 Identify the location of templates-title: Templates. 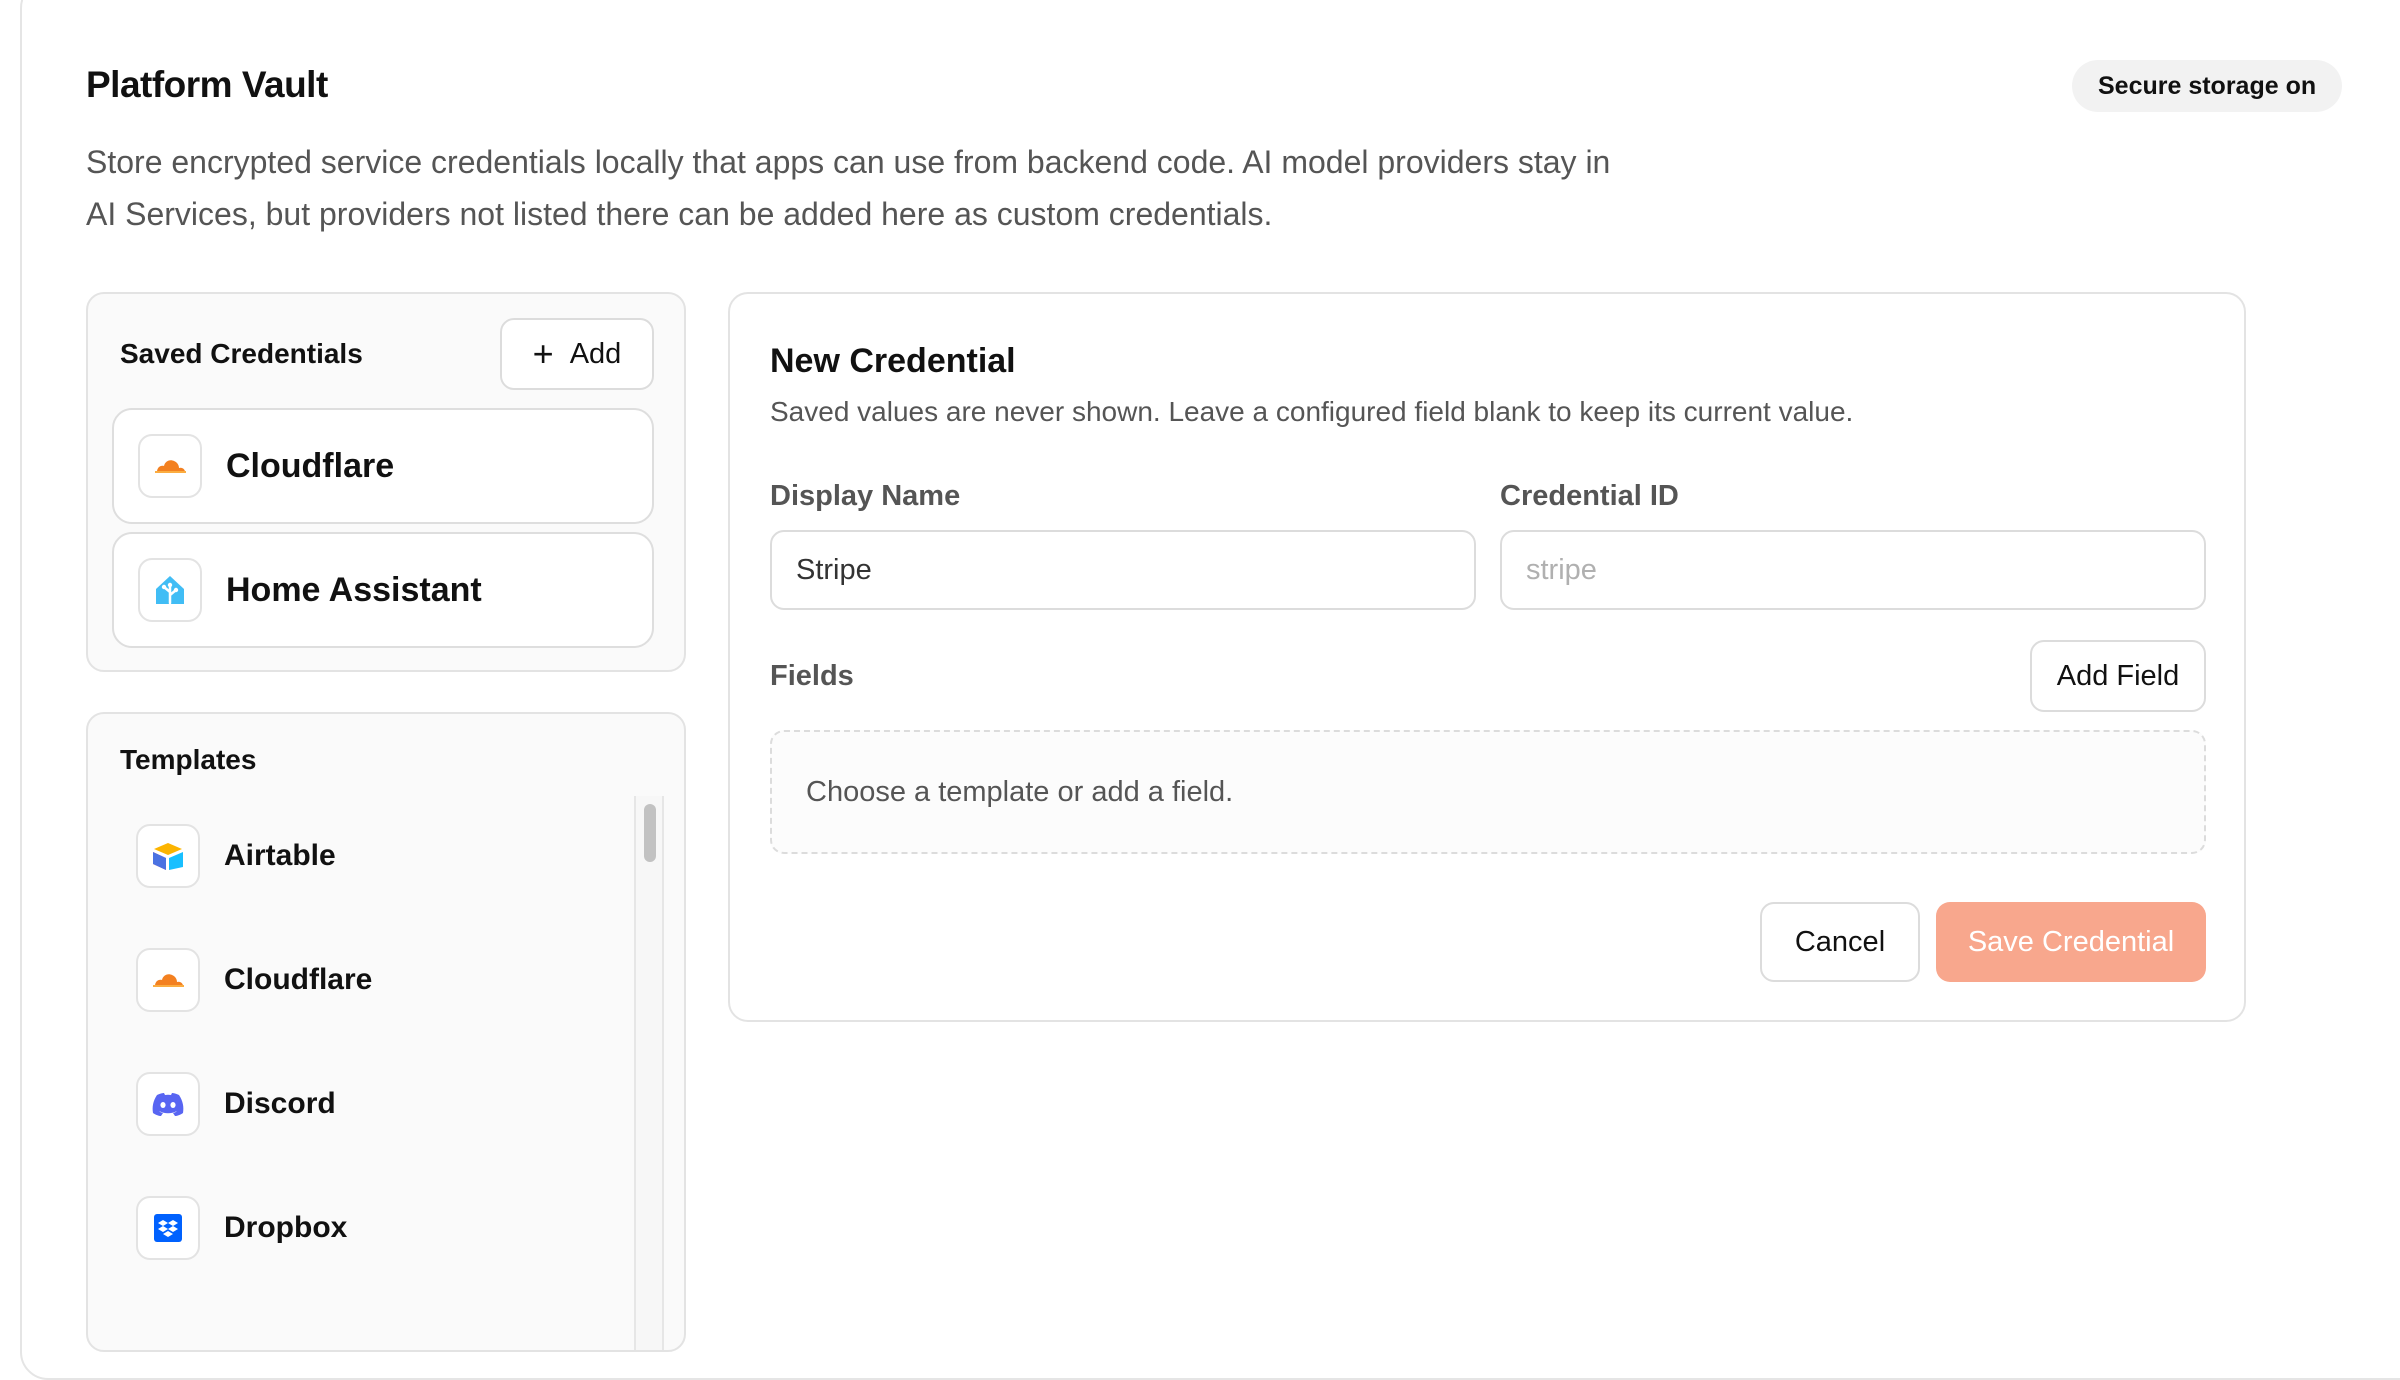
(188, 759).